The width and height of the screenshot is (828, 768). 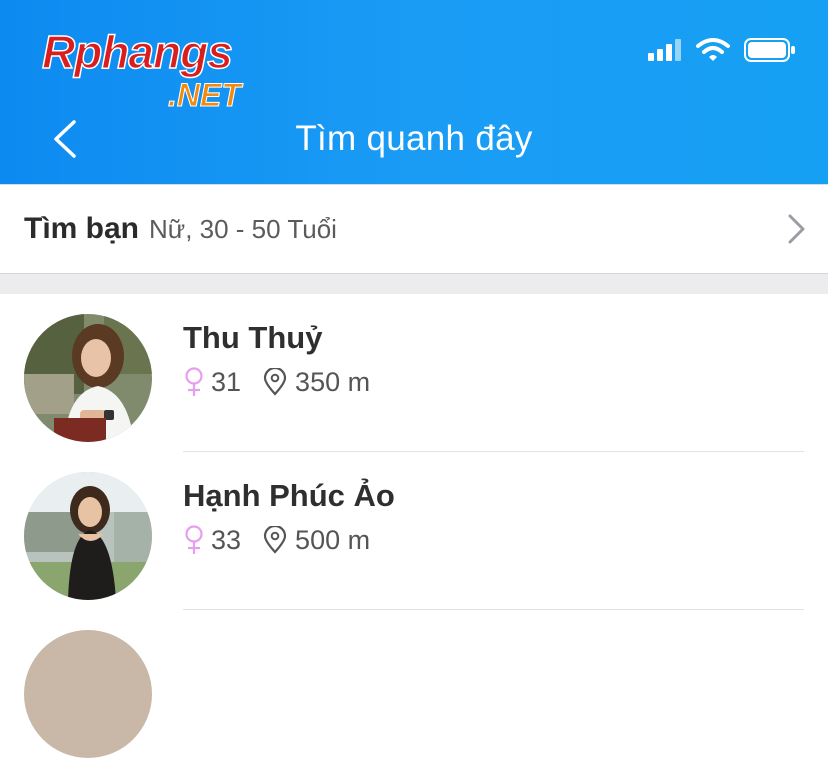 I want to click on page-title: Tìm quanh đây, so click(x=414, y=138).